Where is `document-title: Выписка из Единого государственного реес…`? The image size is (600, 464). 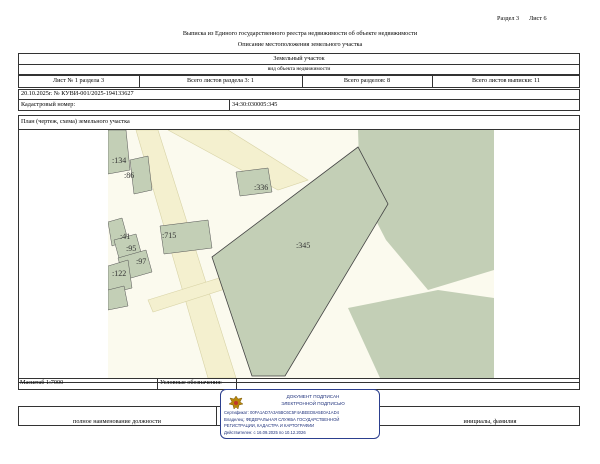 document-title: Выписка из Единого государственного реес… is located at coordinates (300, 33).